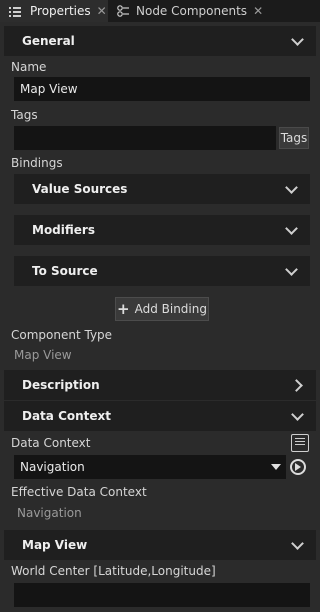 The width and height of the screenshot is (320, 612). Describe the element at coordinates (298, 385) in the screenshot. I see `chevron-right-icon` at that location.